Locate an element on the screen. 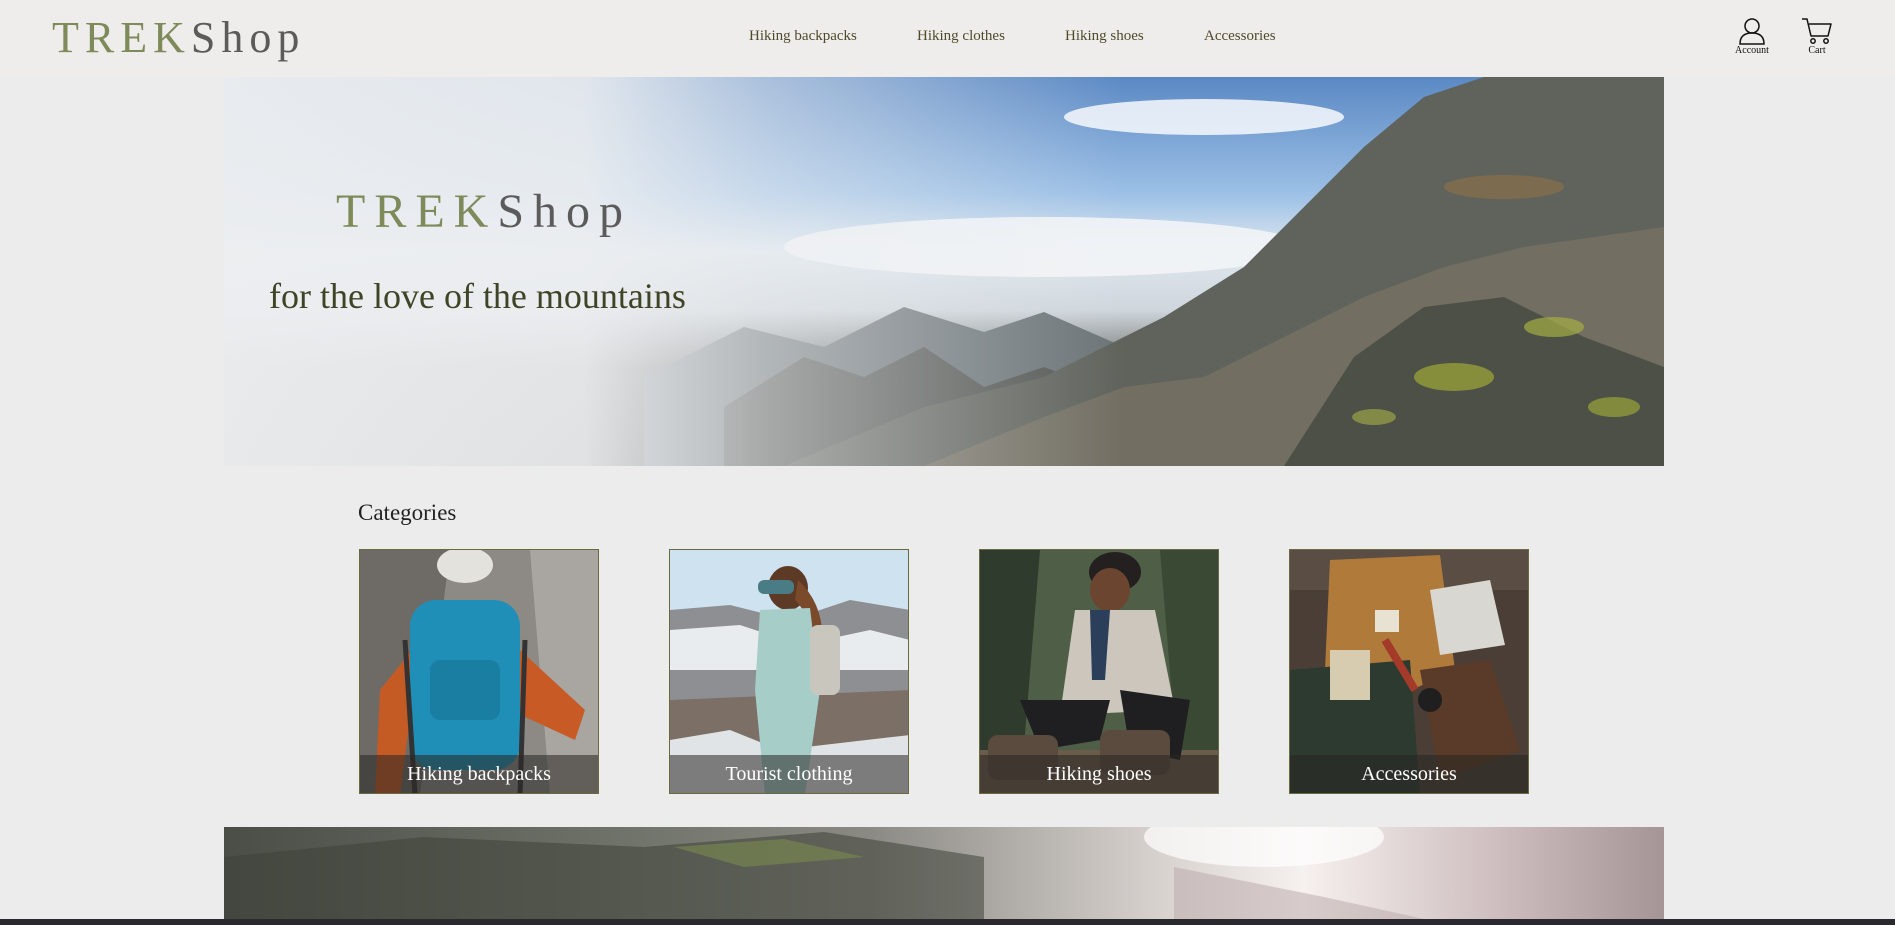 The height and width of the screenshot is (925, 1895). nav-accessories: Accessories is located at coordinates (1240, 36).